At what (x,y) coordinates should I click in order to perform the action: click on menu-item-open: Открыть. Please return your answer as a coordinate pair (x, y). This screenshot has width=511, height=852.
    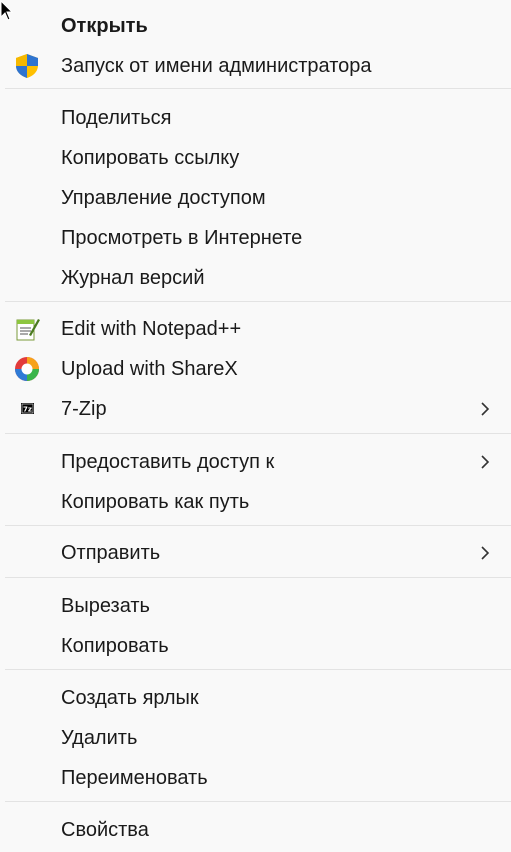
    Looking at the image, I should click on (255, 26).